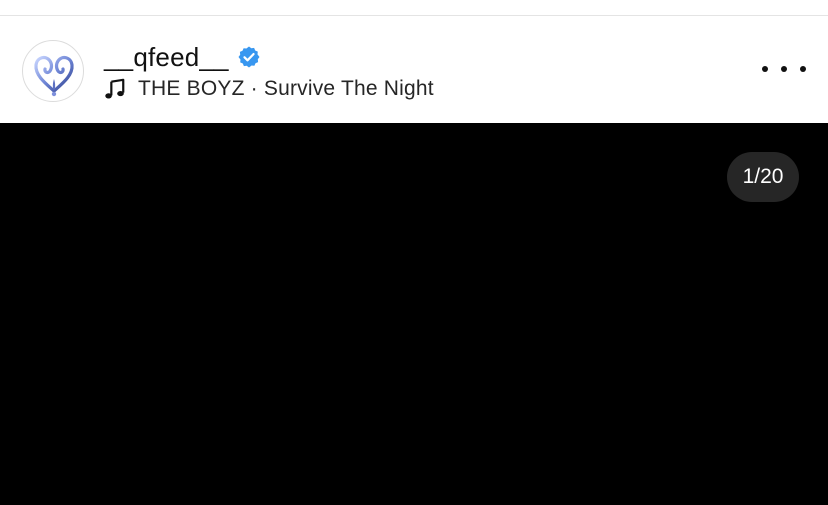 This screenshot has width=828, height=505. I want to click on more-options-icon, so click(765, 69).